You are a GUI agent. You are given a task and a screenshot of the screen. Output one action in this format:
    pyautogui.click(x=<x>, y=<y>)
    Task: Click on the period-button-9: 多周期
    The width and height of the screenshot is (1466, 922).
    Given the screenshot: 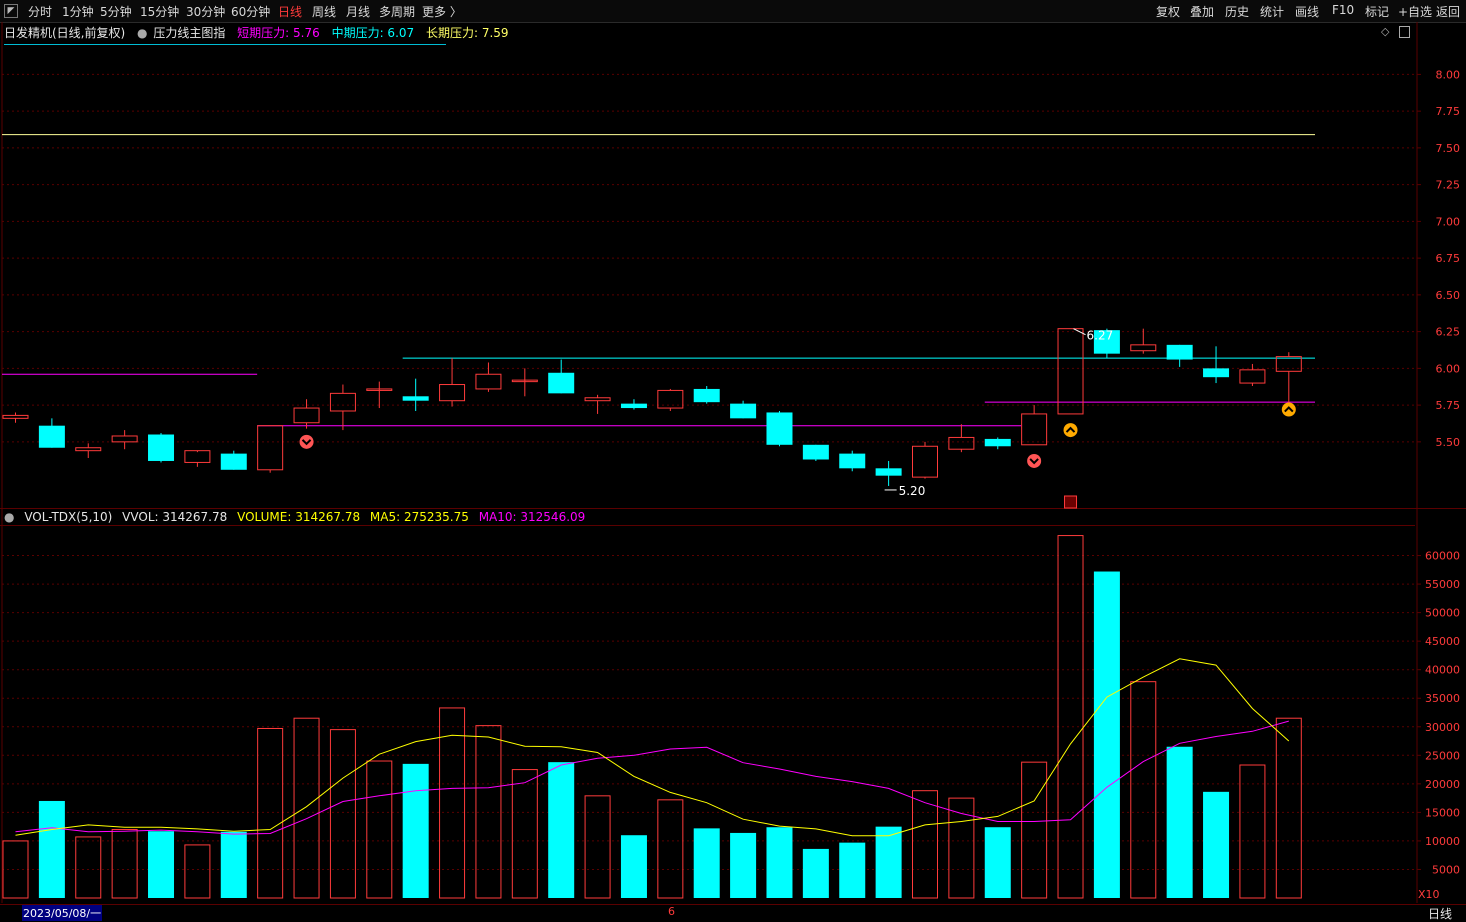 What is the action you would take?
    pyautogui.click(x=397, y=11)
    